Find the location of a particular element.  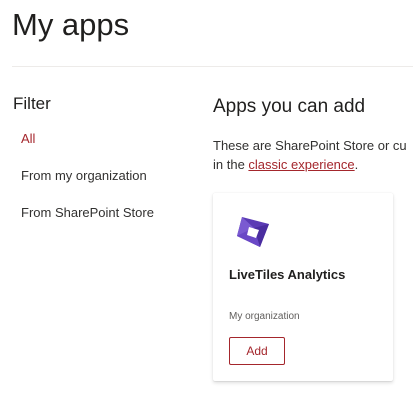

app-source: My organization is located at coordinates (264, 316).